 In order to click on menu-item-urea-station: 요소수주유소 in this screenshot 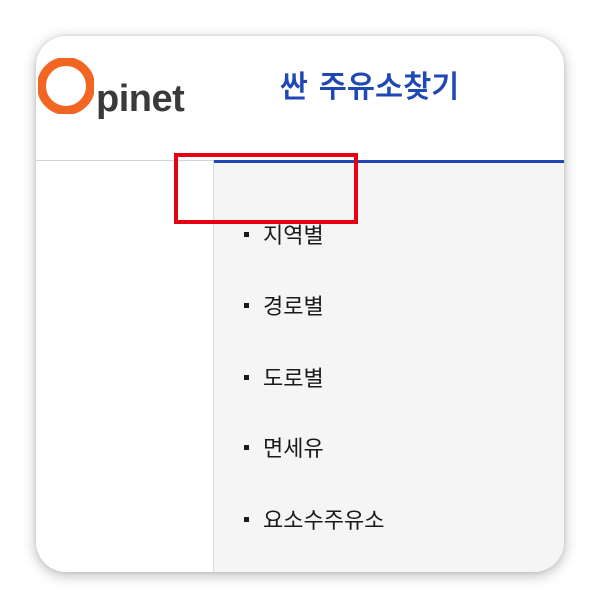, I will do `click(314, 519)`.